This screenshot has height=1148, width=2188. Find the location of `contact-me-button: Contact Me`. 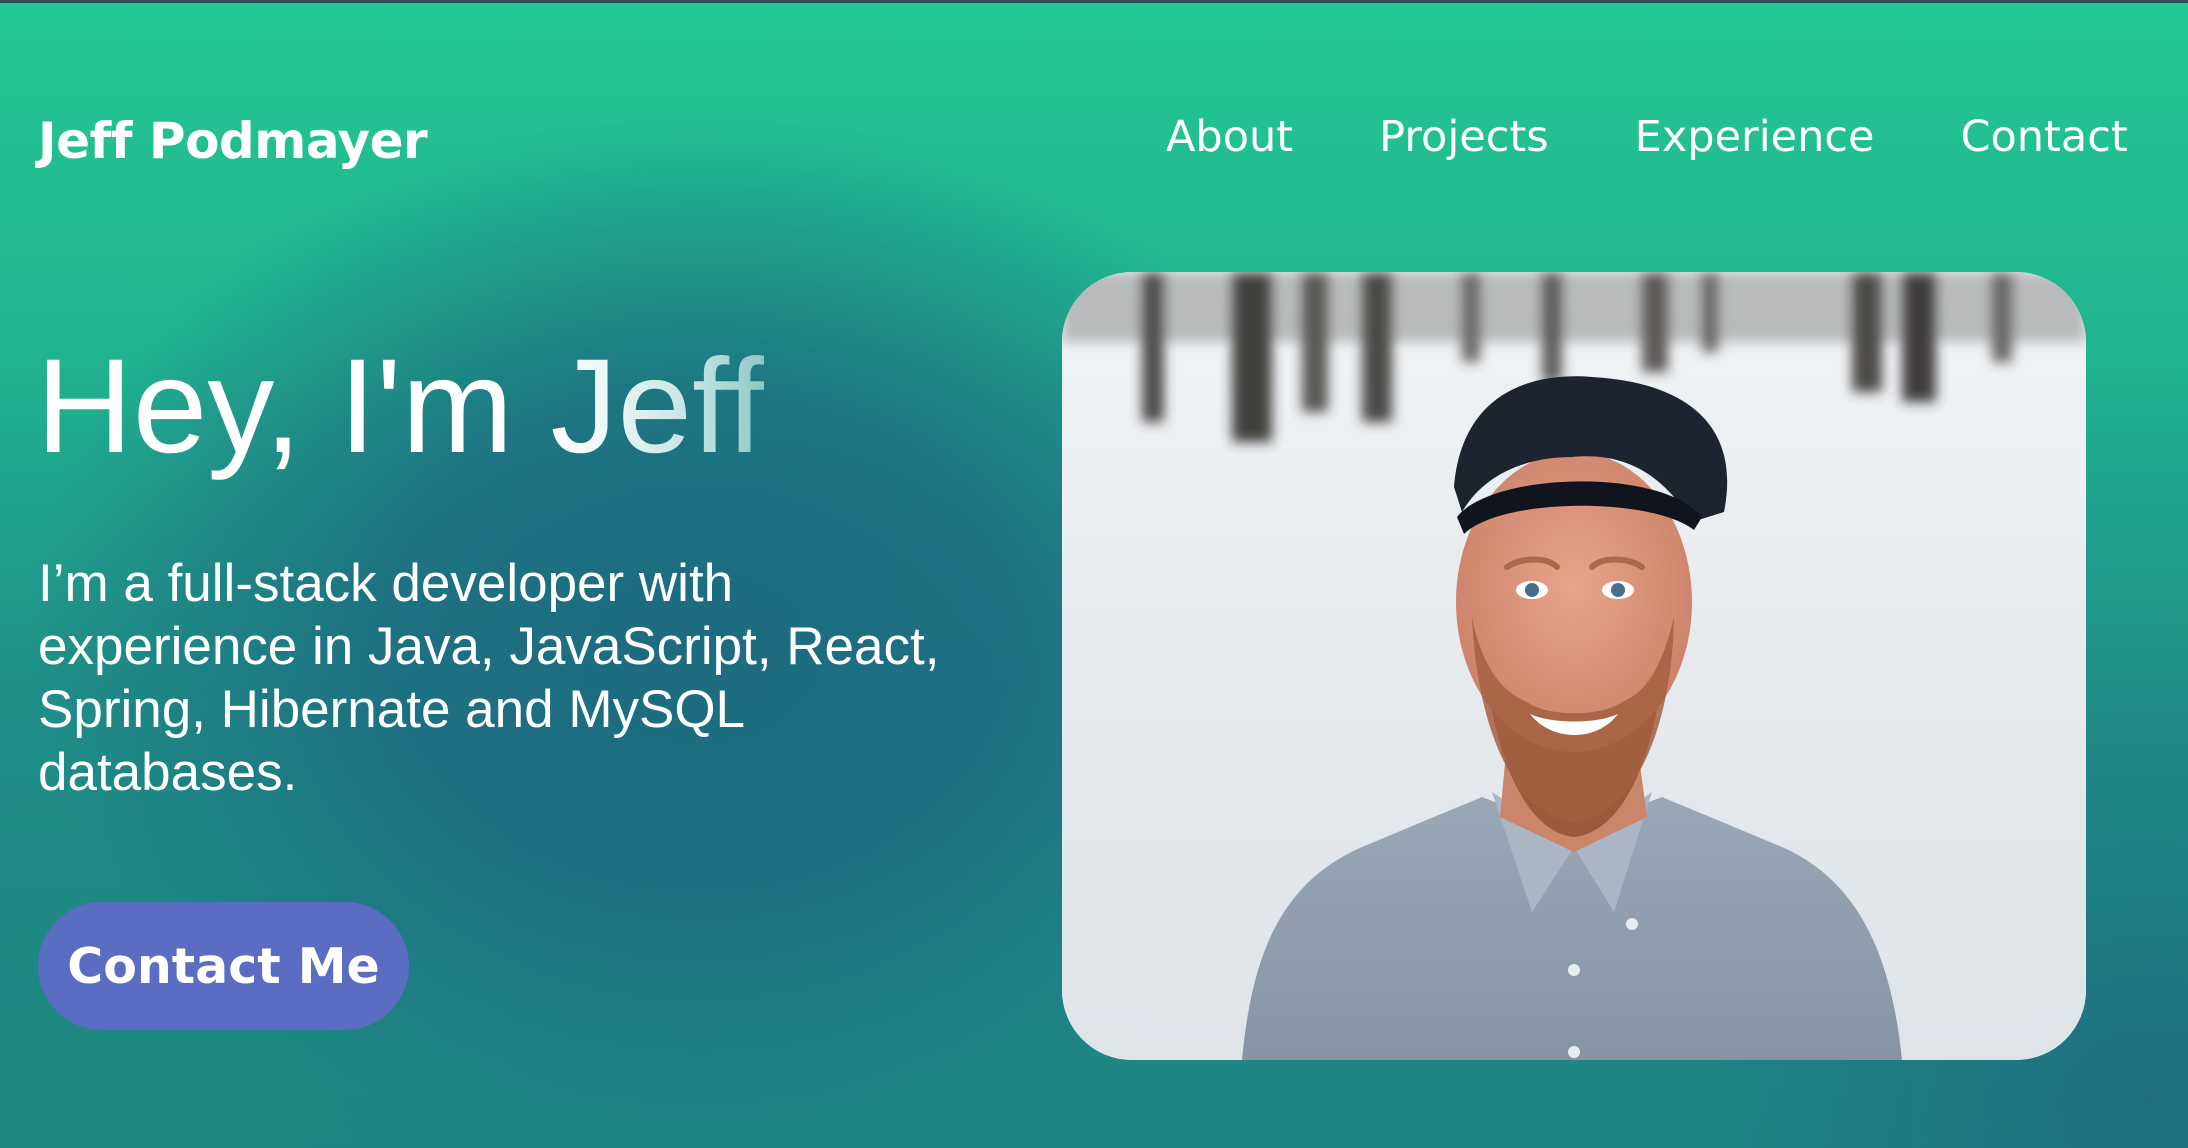

contact-me-button: Contact Me is located at coordinates (223, 966).